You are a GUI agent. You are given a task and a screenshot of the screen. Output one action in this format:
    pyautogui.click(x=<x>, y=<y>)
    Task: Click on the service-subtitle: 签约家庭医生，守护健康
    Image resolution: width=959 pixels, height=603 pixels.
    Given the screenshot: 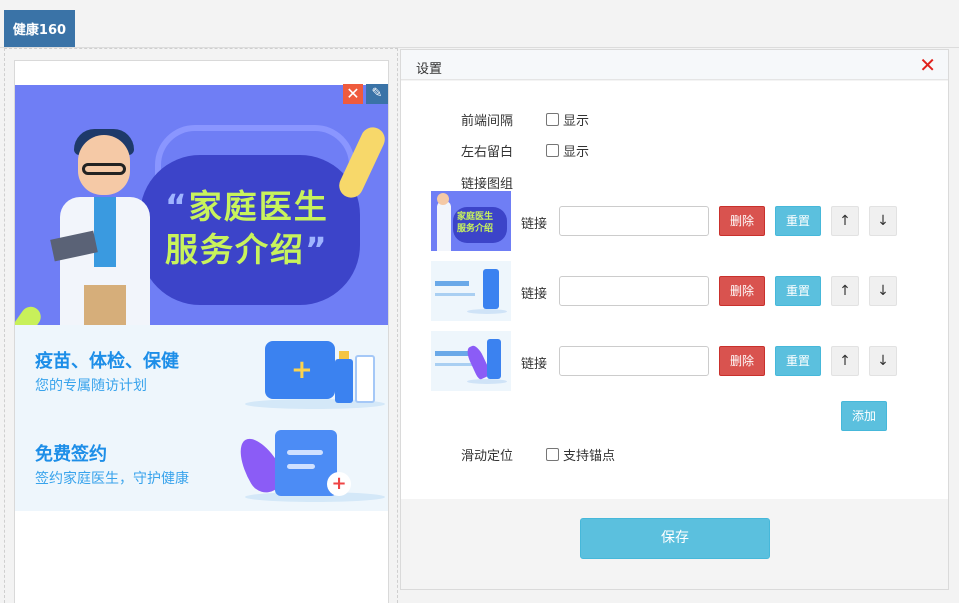 What is the action you would take?
    pyautogui.click(x=112, y=479)
    